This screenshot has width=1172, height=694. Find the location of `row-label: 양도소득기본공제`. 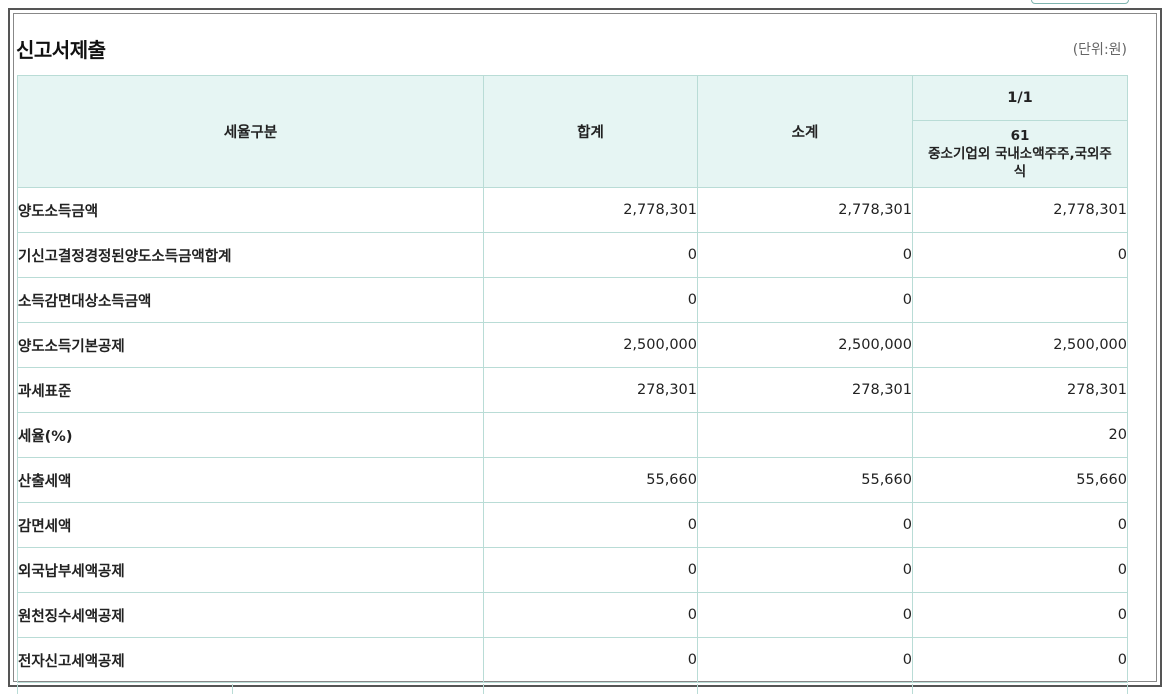

row-label: 양도소득기본공제 is located at coordinates (250, 345).